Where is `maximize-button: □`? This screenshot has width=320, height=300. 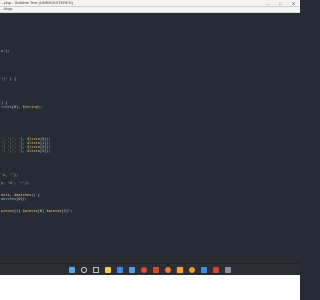 maximize-button: □ is located at coordinates (280, 3).